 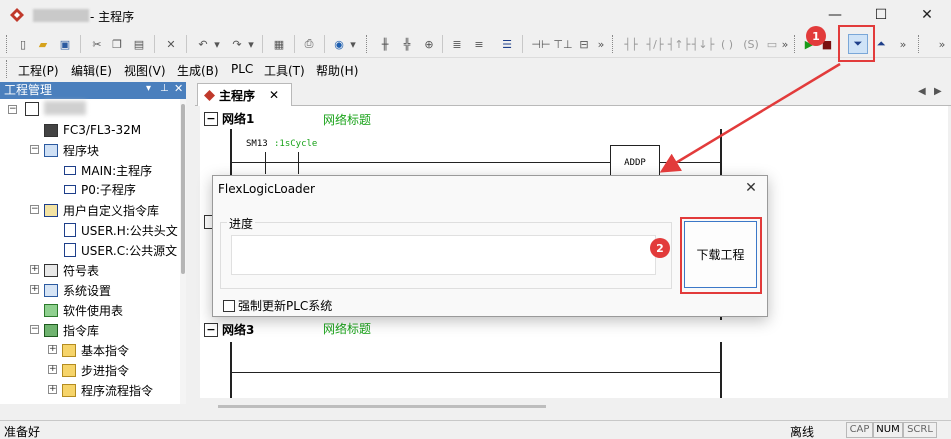 I want to click on step-1-badge: 1, so click(x=816, y=36).